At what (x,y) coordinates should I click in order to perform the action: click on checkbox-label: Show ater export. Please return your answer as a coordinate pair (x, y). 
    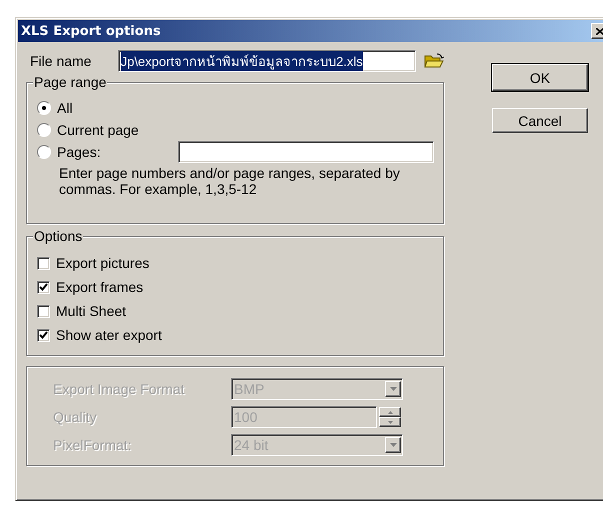
    Looking at the image, I should click on (109, 335).